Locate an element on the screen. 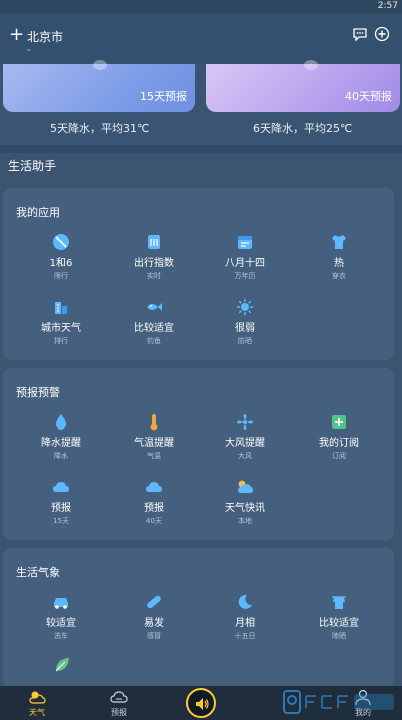  alert-item-temperature: 气温提醒 气温 is located at coordinates (154, 437).